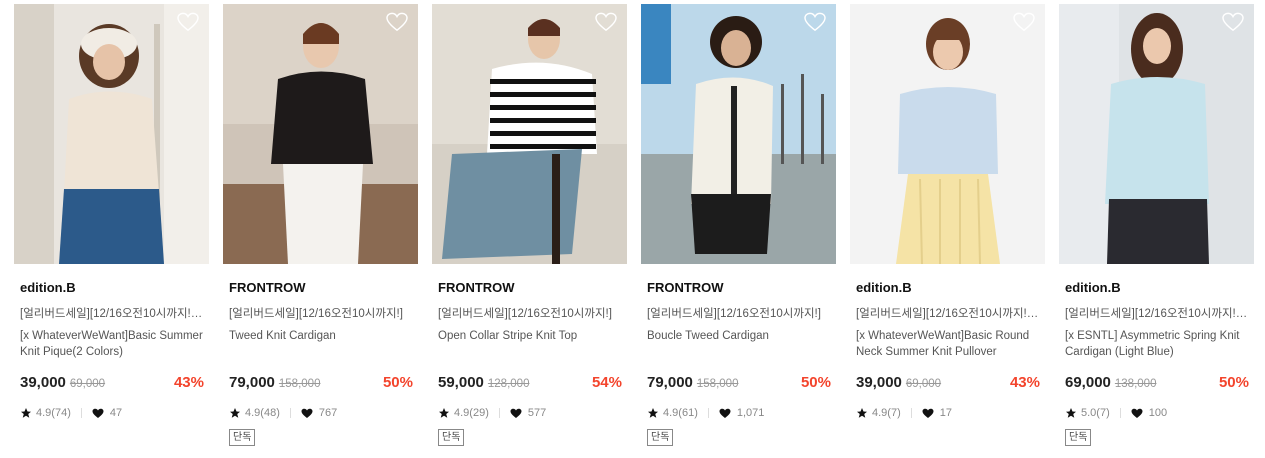 This screenshot has width=1265, height=458. I want to click on like-count: 100, so click(1158, 413).